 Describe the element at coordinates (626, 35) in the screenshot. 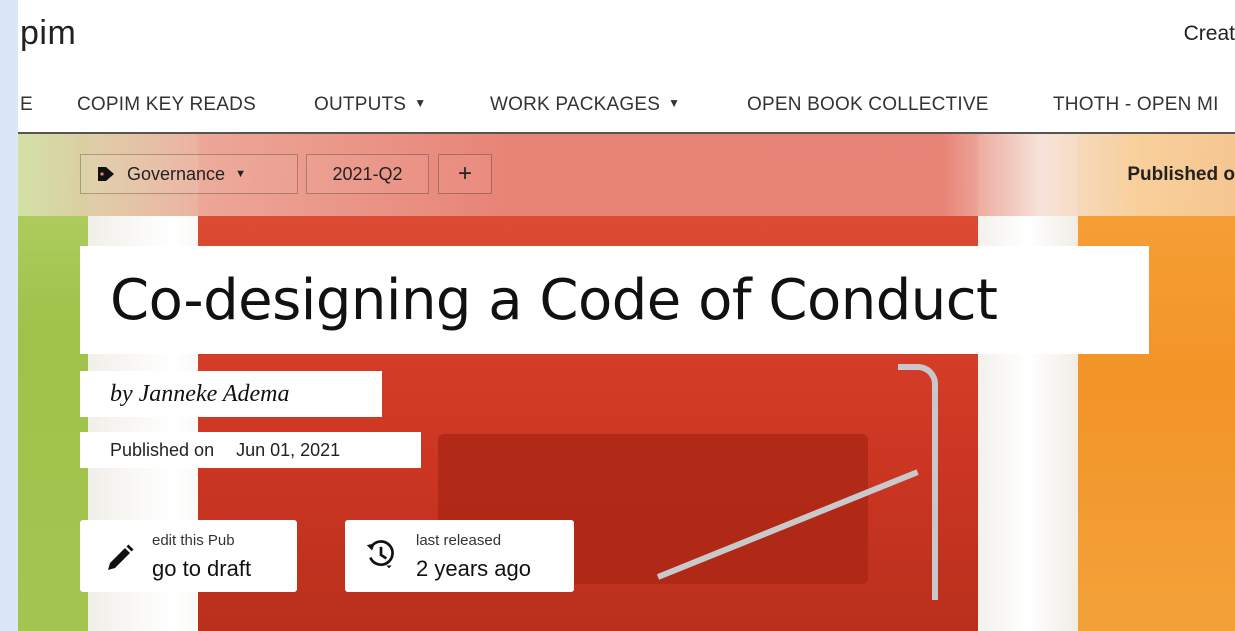

I see `site-header: pim Creat` at that location.